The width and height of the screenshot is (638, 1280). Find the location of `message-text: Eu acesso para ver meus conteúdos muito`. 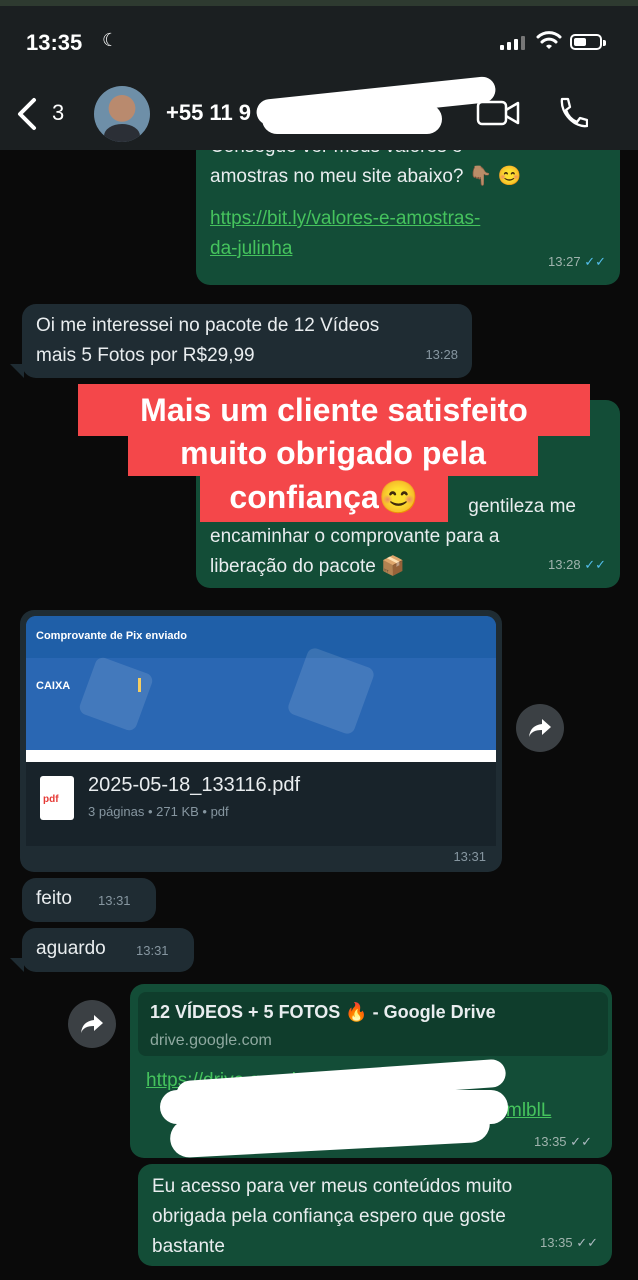

message-text: Eu acesso para ver meus conteúdos muito is located at coordinates (332, 1186).